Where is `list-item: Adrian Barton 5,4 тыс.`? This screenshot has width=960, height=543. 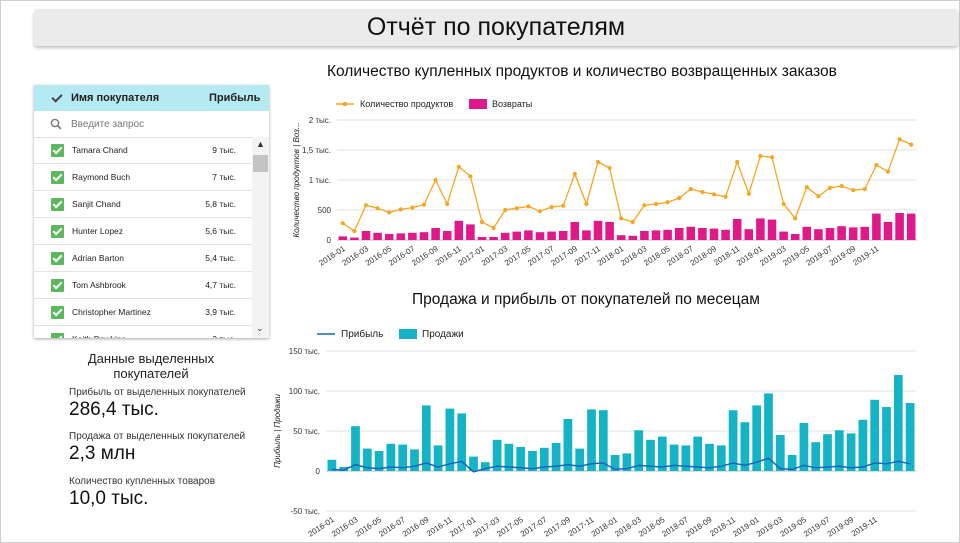
list-item: Adrian Barton 5,4 тыс. is located at coordinates (143, 258).